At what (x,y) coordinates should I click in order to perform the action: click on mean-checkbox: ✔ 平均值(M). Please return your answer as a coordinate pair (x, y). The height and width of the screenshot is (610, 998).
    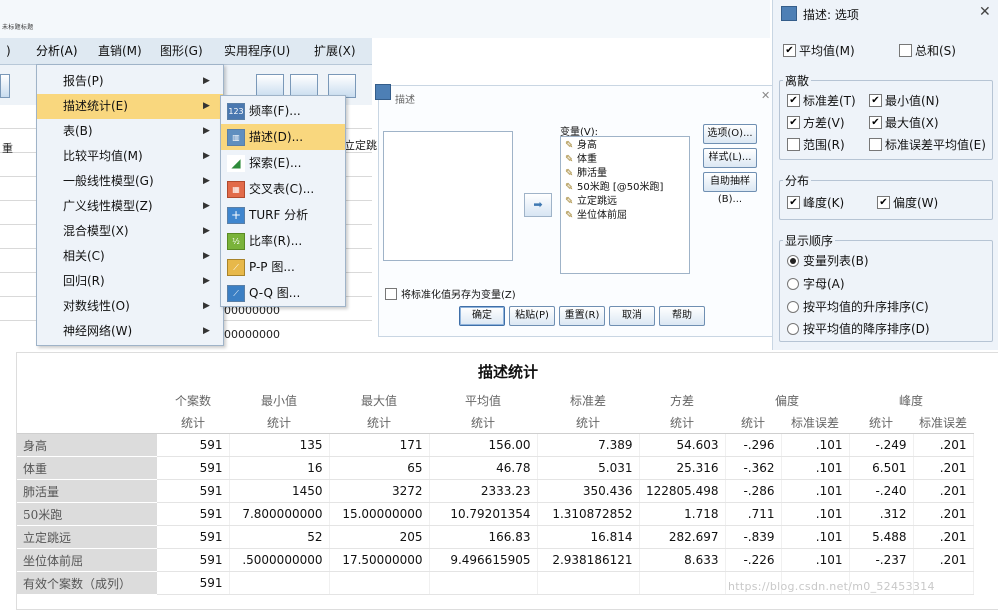
    Looking at the image, I should click on (819, 50).